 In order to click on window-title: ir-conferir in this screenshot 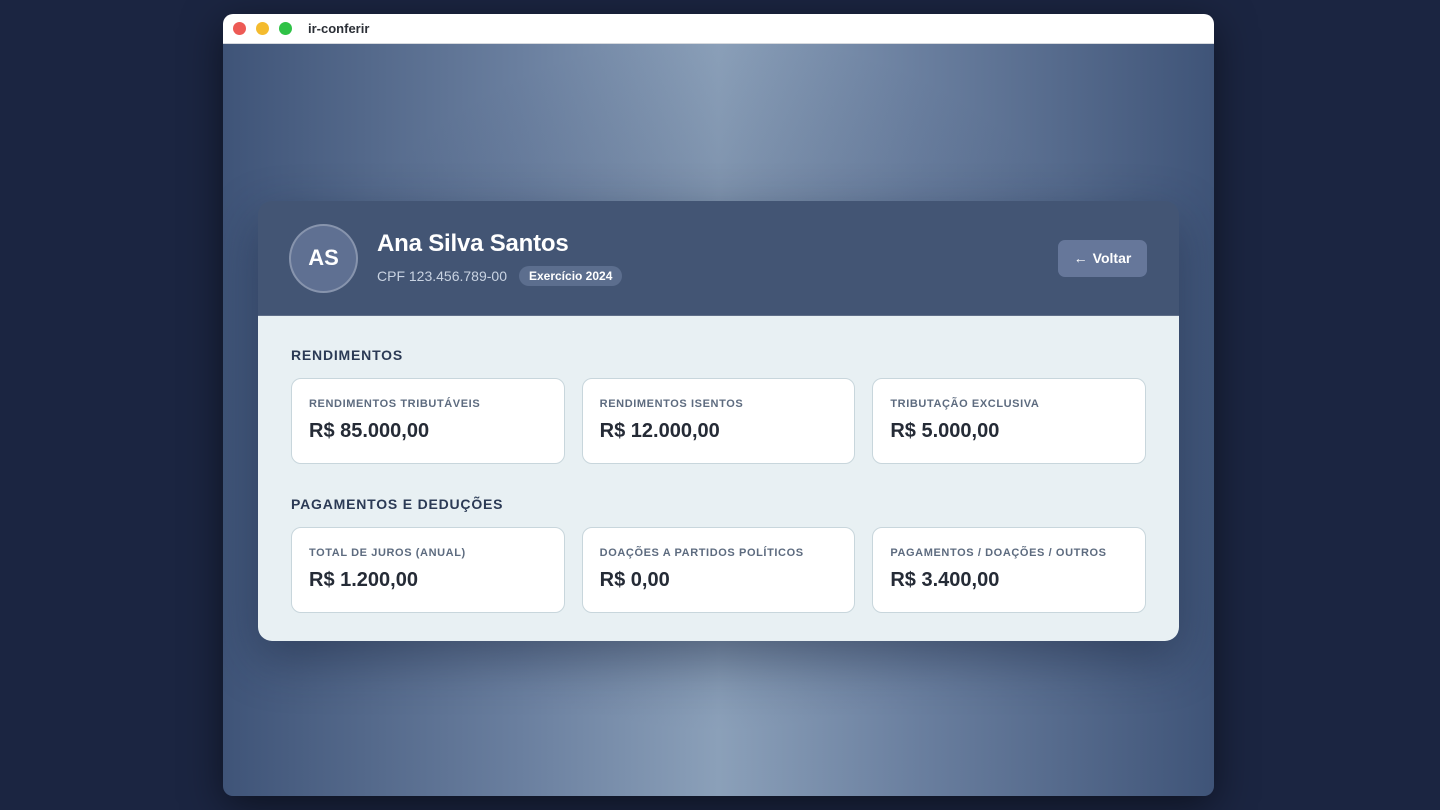, I will do `click(339, 28)`.